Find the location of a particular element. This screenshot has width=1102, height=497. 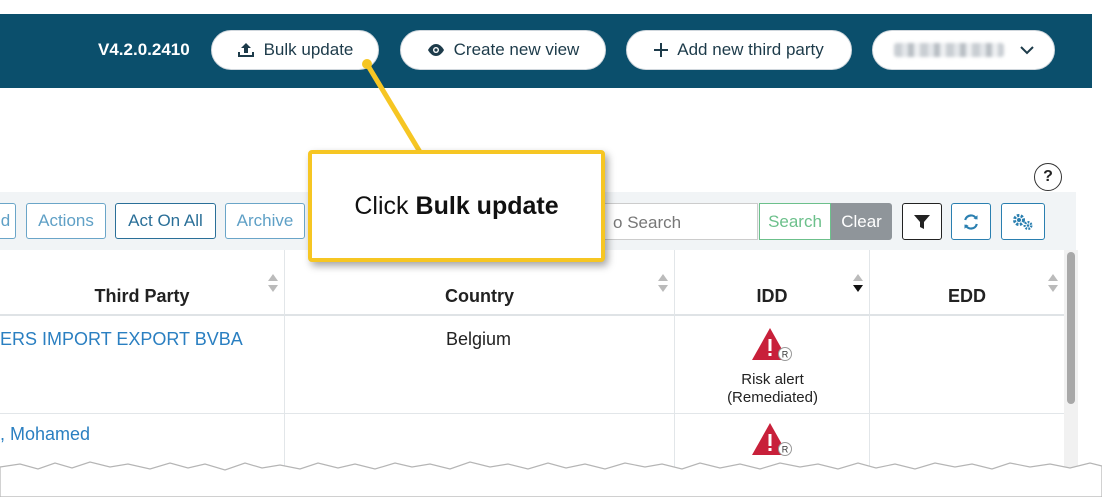

torn-edge-decoration is located at coordinates (551, 479).